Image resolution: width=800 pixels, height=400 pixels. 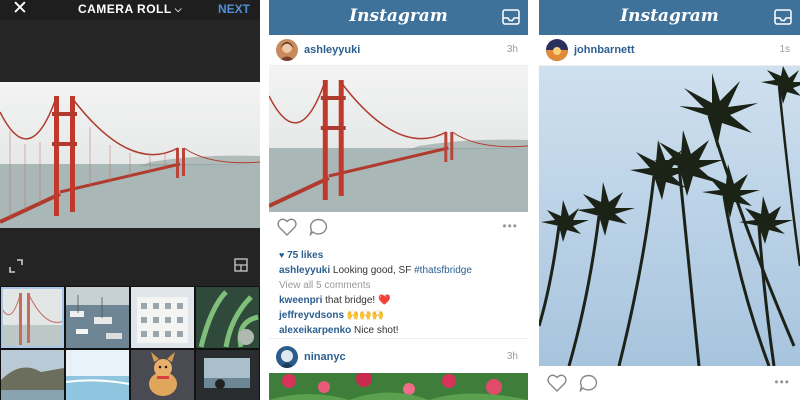 What do you see at coordinates (399, 285) in the screenshot?
I see `view-all-comments-link: View all 5 comments` at bounding box center [399, 285].